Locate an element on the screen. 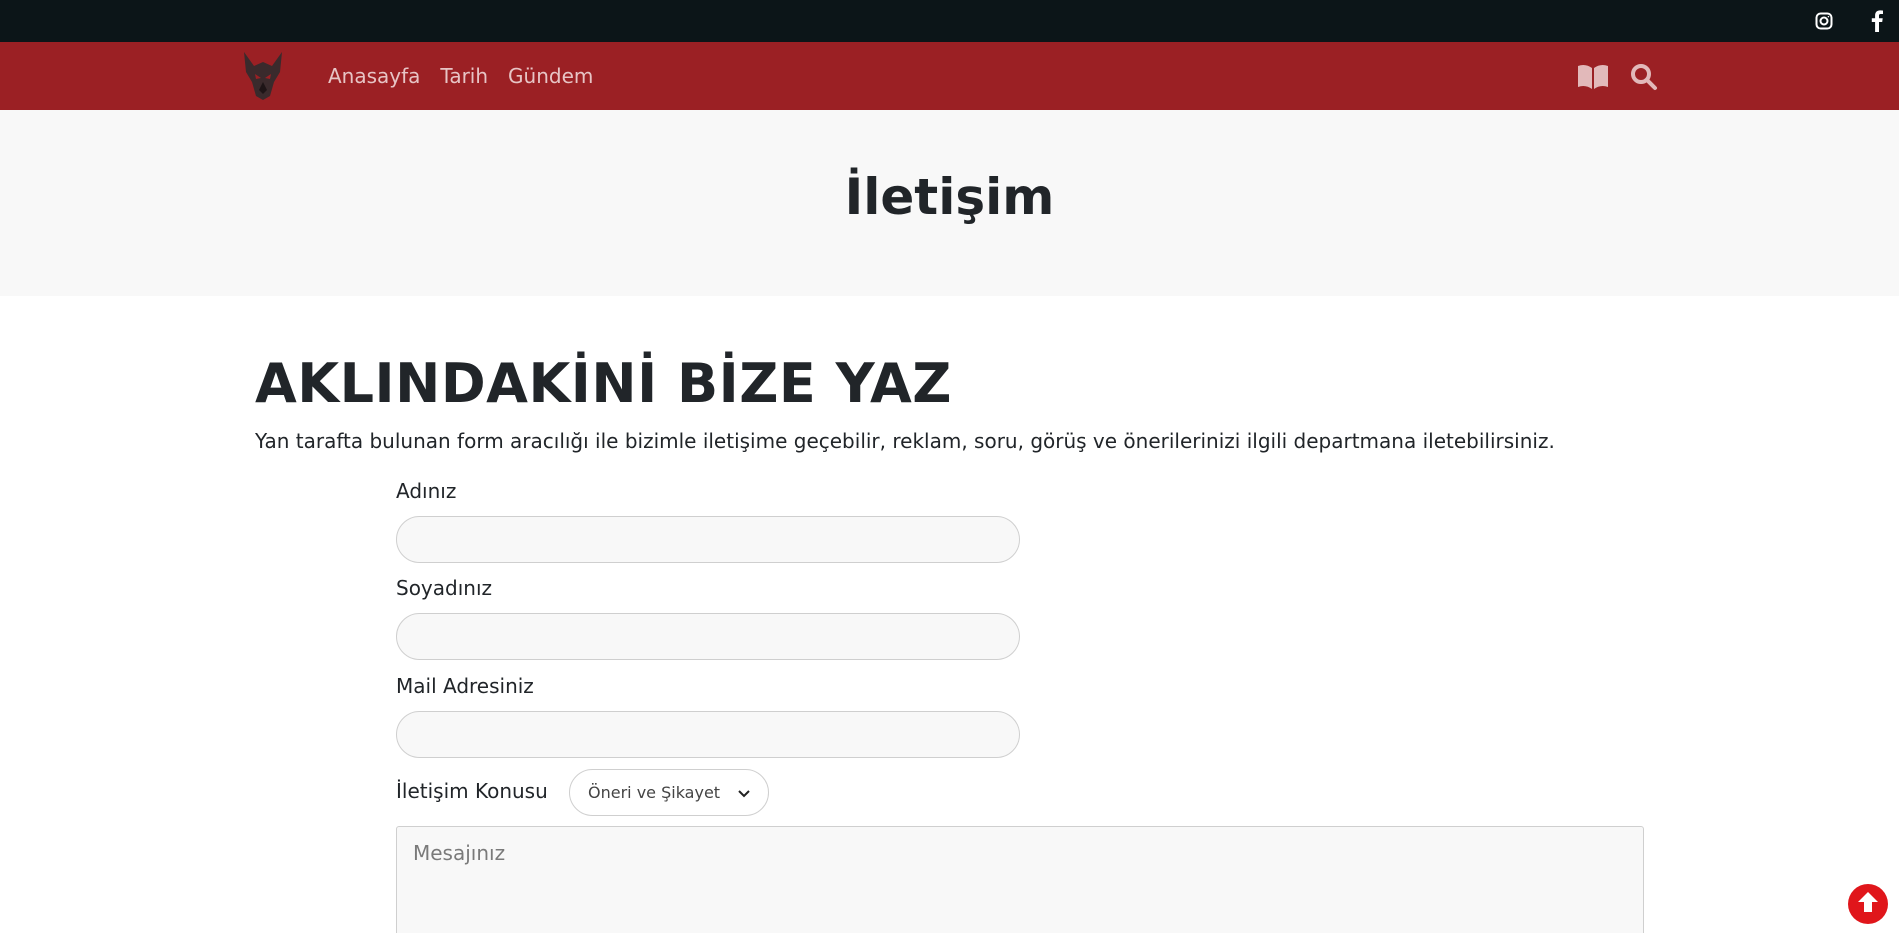  main-navbar: Anasayfa Tarih Gündem is located at coordinates (949, 76).